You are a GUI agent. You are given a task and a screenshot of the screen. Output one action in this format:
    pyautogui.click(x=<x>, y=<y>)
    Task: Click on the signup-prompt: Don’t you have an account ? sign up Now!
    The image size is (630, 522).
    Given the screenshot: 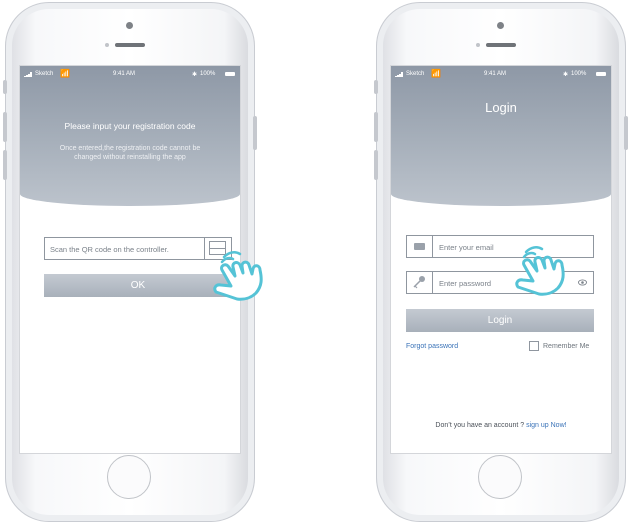 What is the action you would take?
    pyautogui.click(x=501, y=425)
    